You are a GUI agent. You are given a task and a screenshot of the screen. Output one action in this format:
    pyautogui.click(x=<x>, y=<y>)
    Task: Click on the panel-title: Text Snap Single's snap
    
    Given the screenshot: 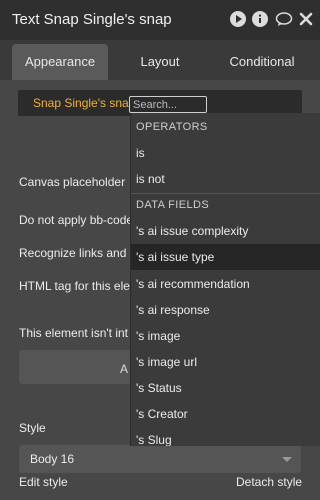 What is the action you would take?
    pyautogui.click(x=92, y=19)
    